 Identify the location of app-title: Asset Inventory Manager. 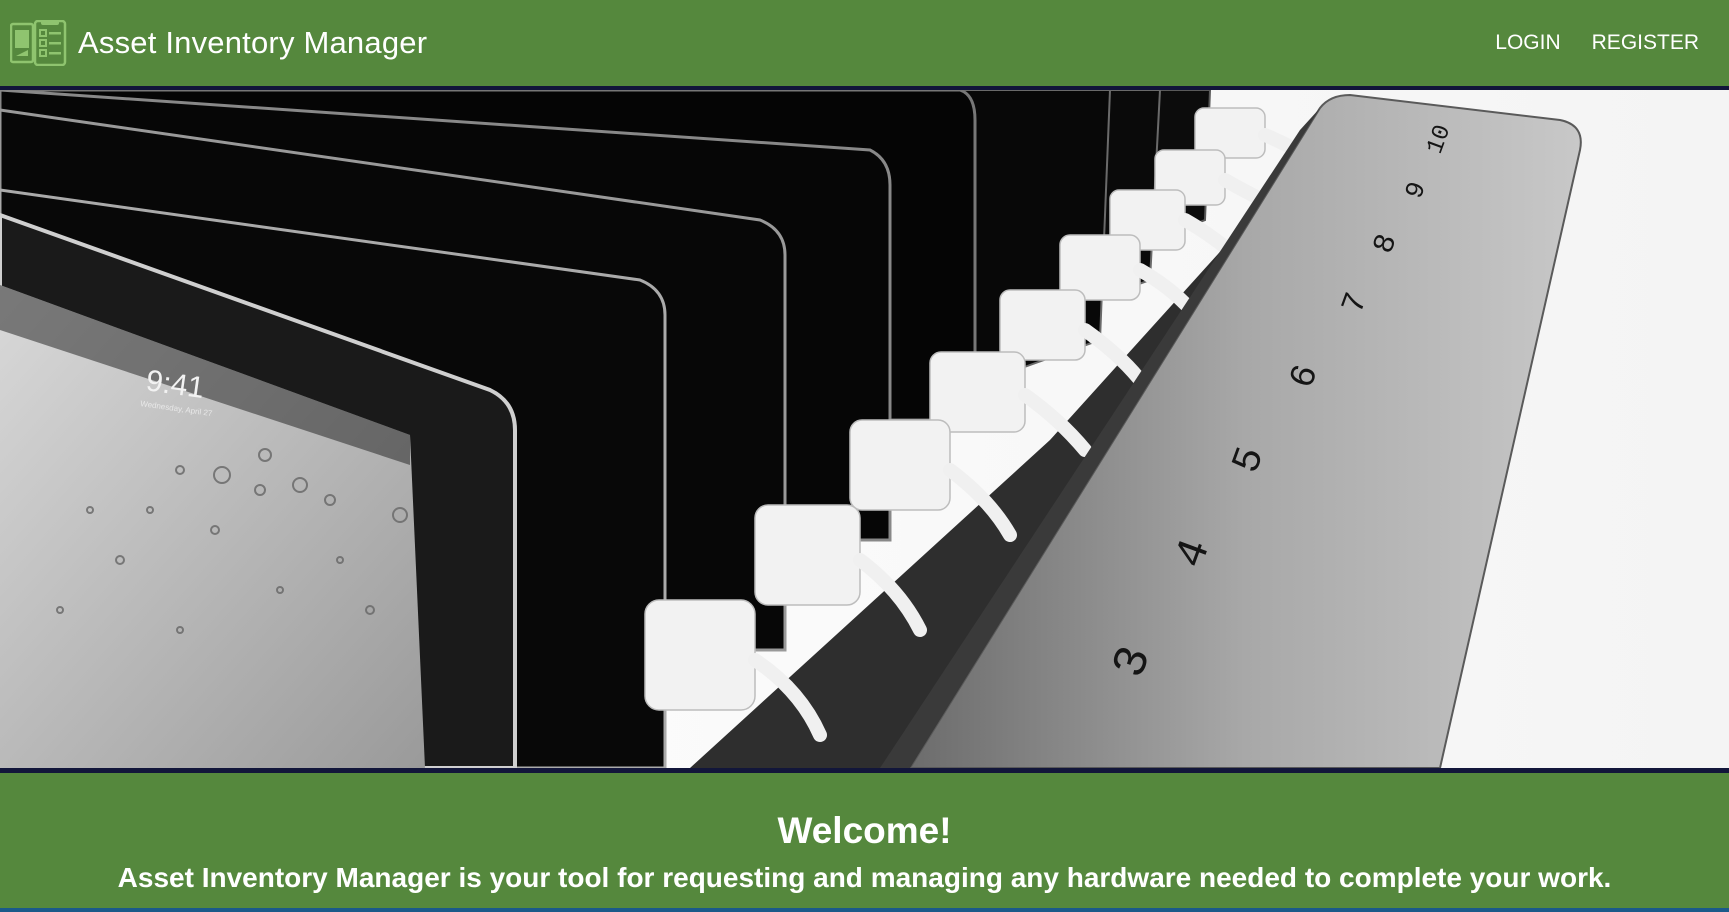
(253, 42).